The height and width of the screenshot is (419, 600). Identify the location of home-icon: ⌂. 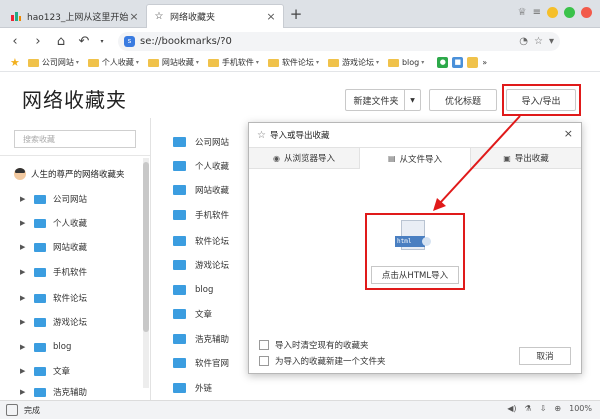
(61, 41).